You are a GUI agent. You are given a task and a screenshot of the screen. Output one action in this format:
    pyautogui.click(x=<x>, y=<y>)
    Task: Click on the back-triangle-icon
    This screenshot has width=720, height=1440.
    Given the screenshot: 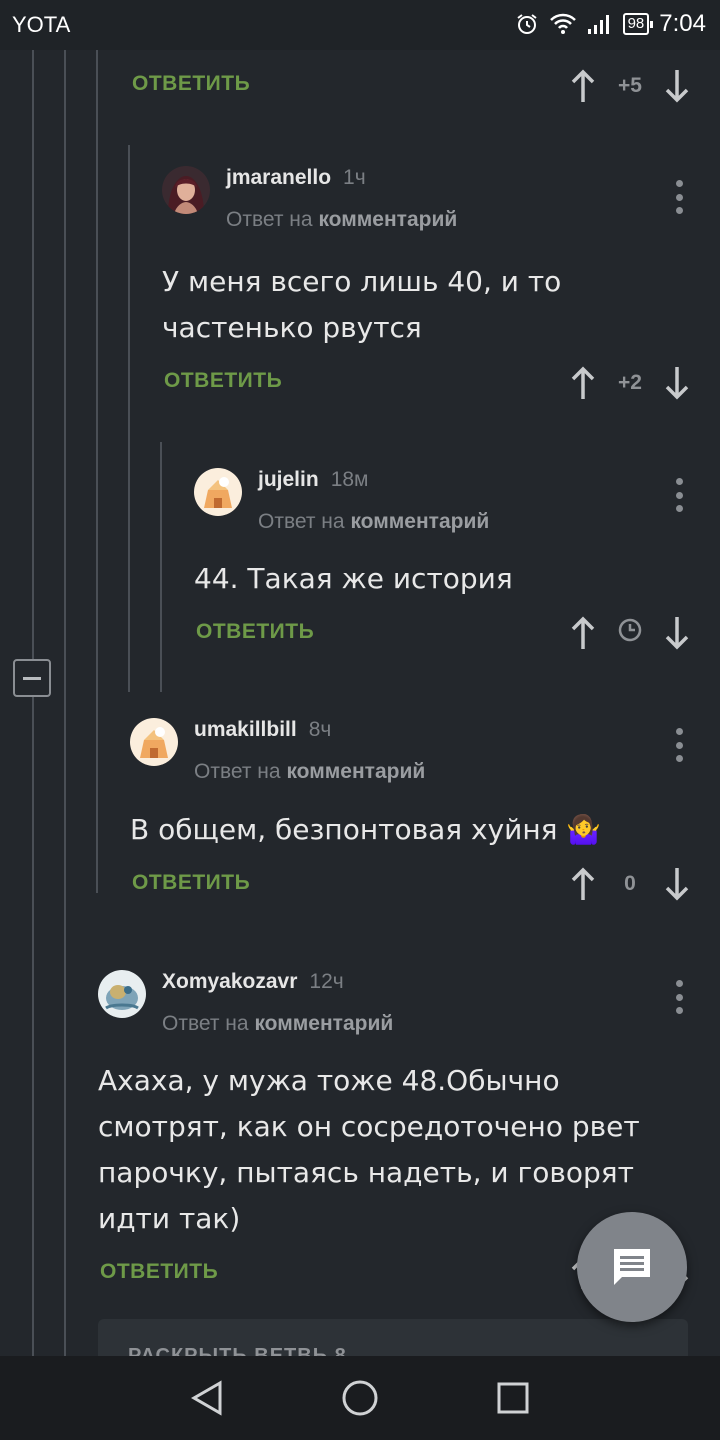 What is the action you would take?
    pyautogui.click(x=206, y=1398)
    